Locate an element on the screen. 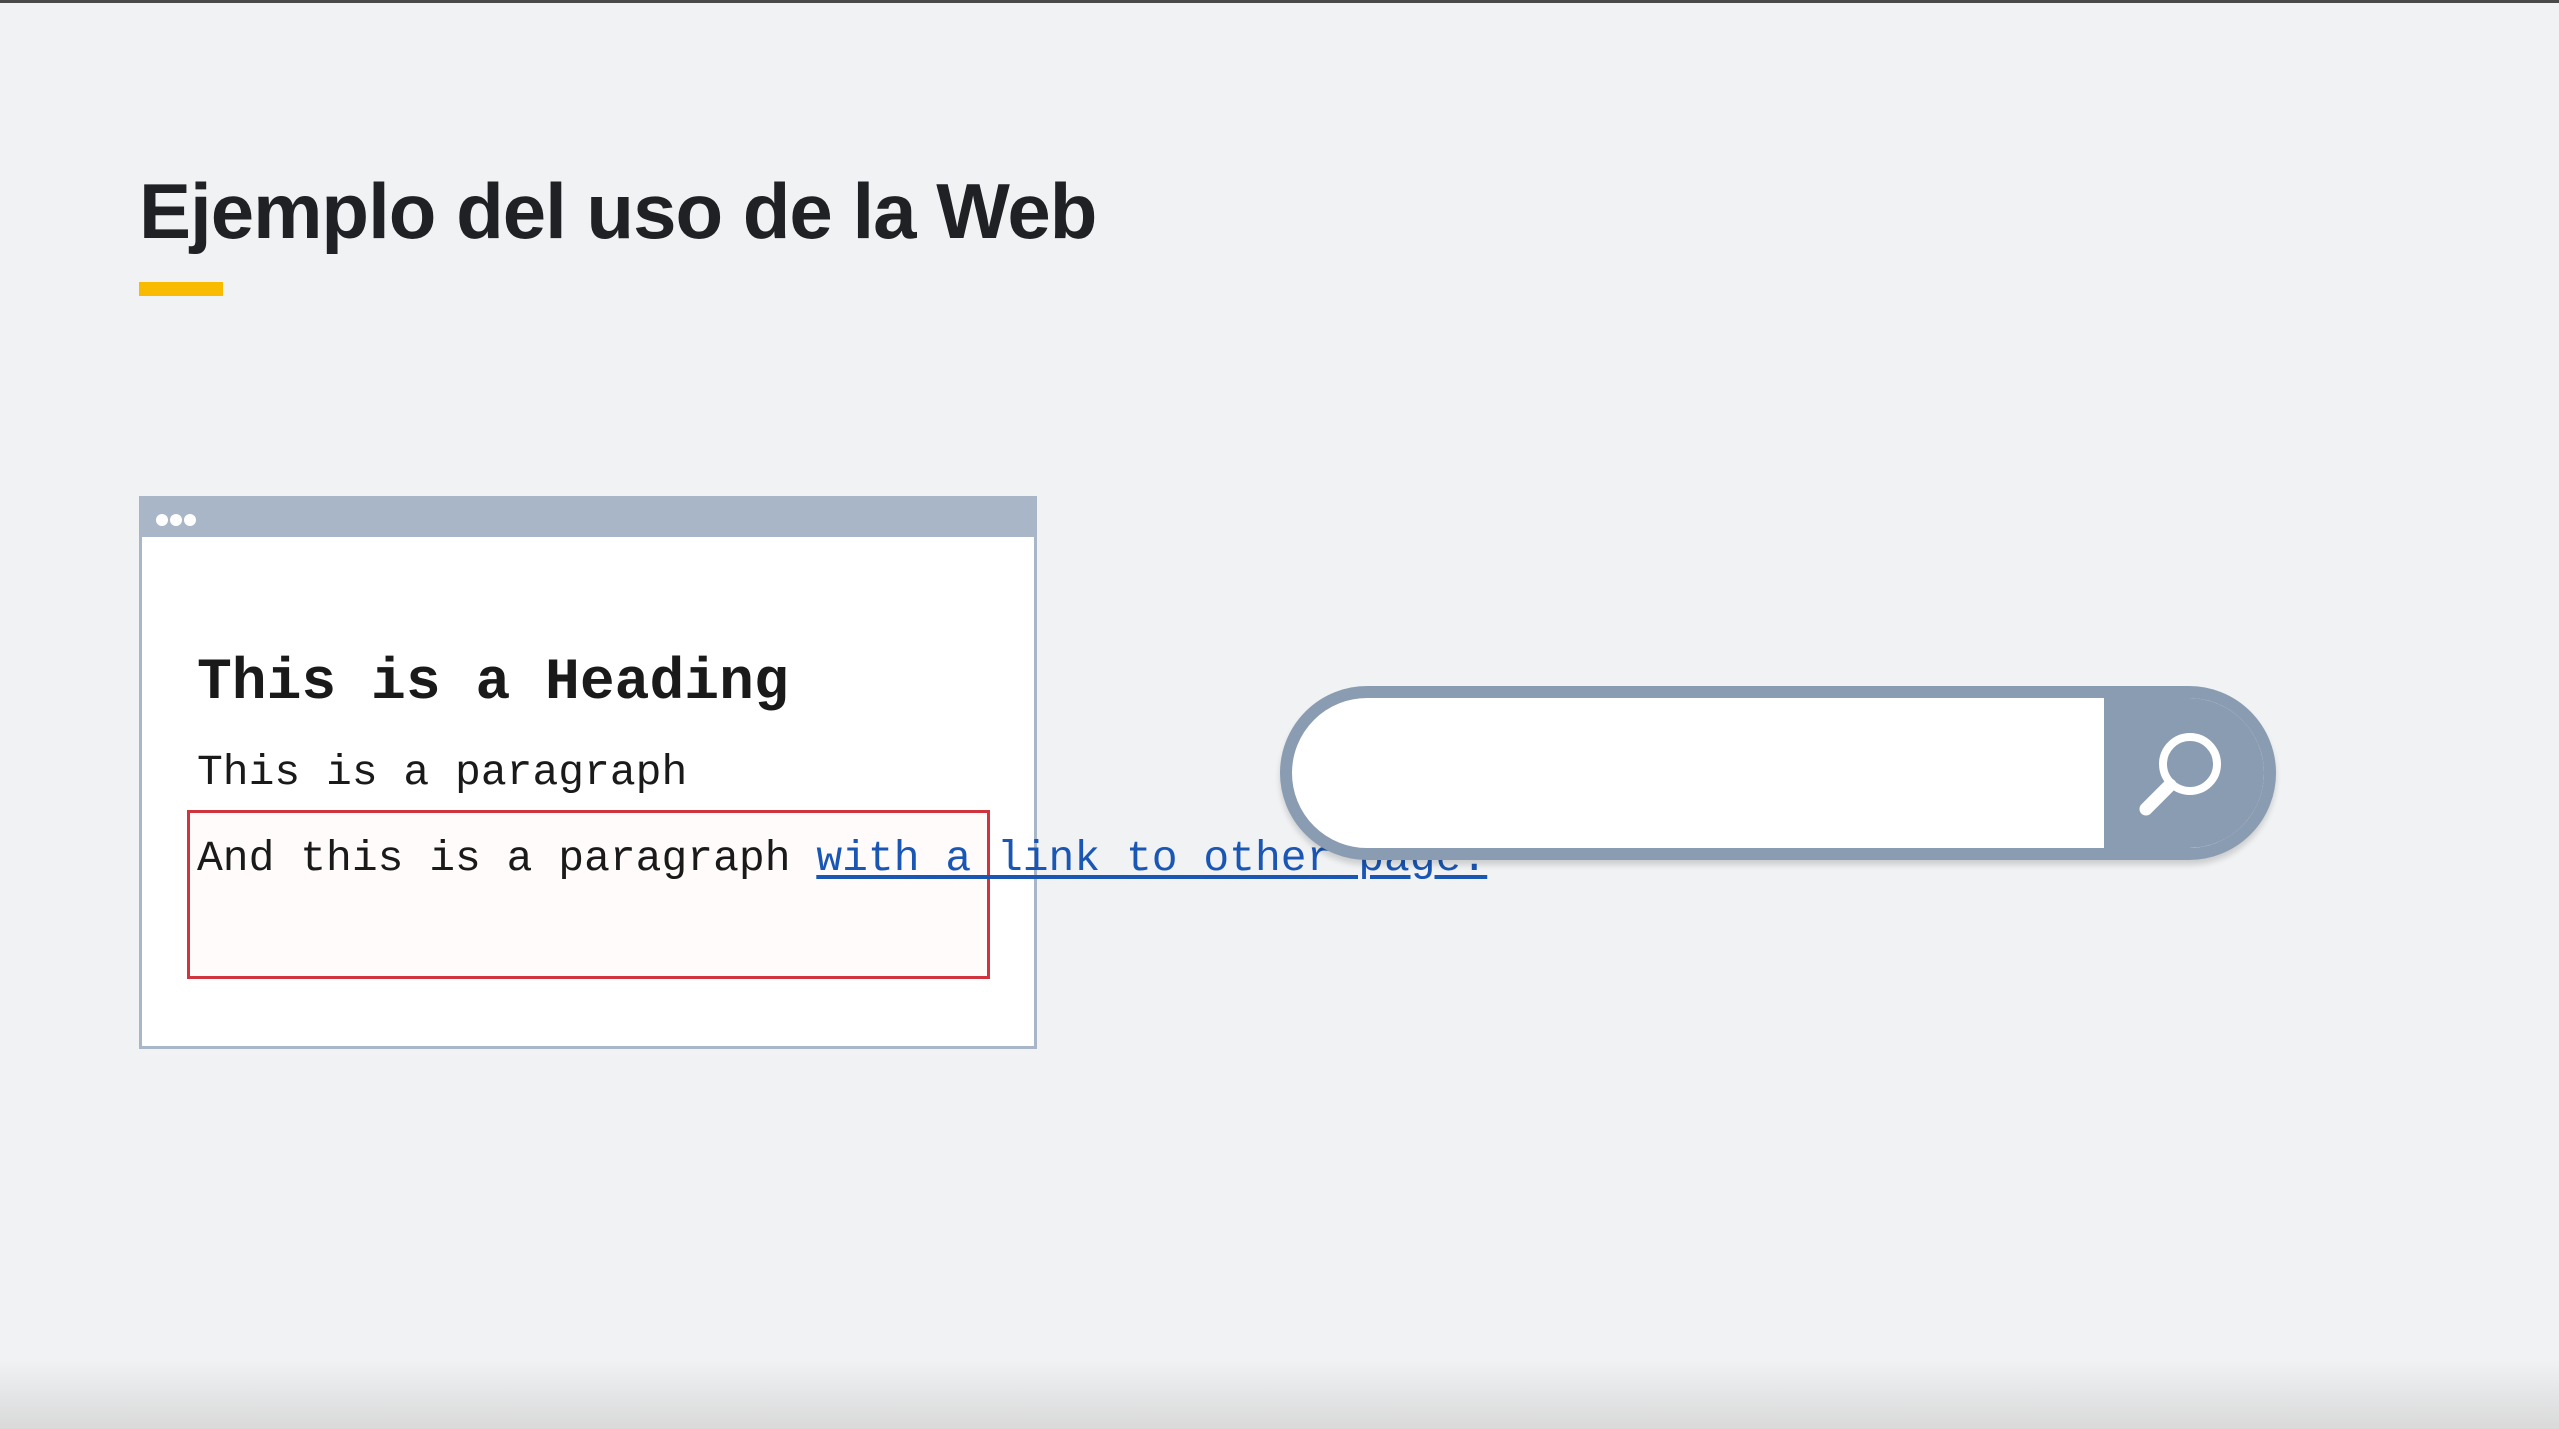 The width and height of the screenshot is (2559, 1429). bottom-fade is located at coordinates (1279, 1394).